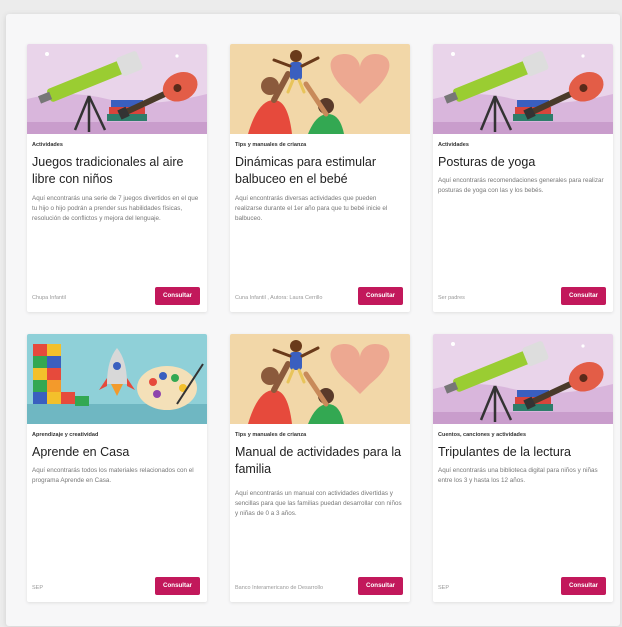 This screenshot has width=622, height=627. I want to click on card-category: Cuentos, canciones y actividades, so click(482, 435).